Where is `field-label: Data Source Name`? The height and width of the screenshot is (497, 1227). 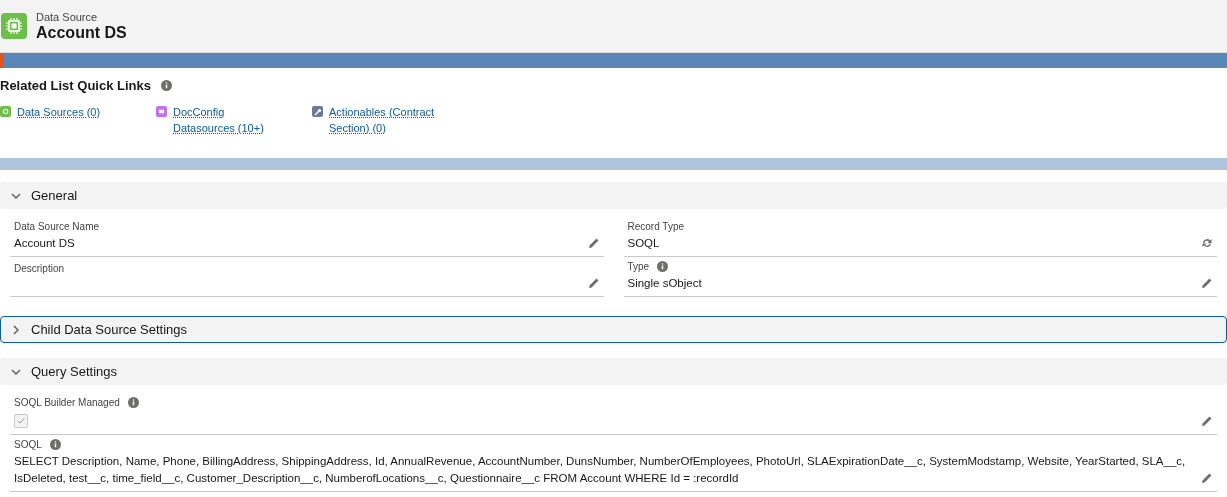 field-label: Data Source Name is located at coordinates (57, 226).